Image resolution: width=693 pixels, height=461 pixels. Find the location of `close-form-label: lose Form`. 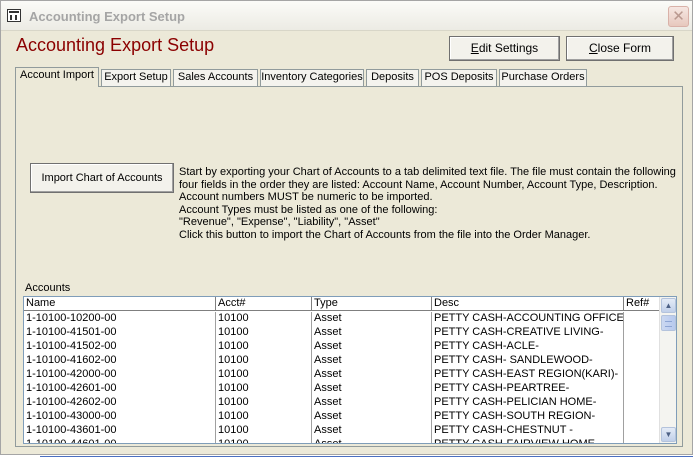

close-form-label: lose Form is located at coordinates (624, 48).